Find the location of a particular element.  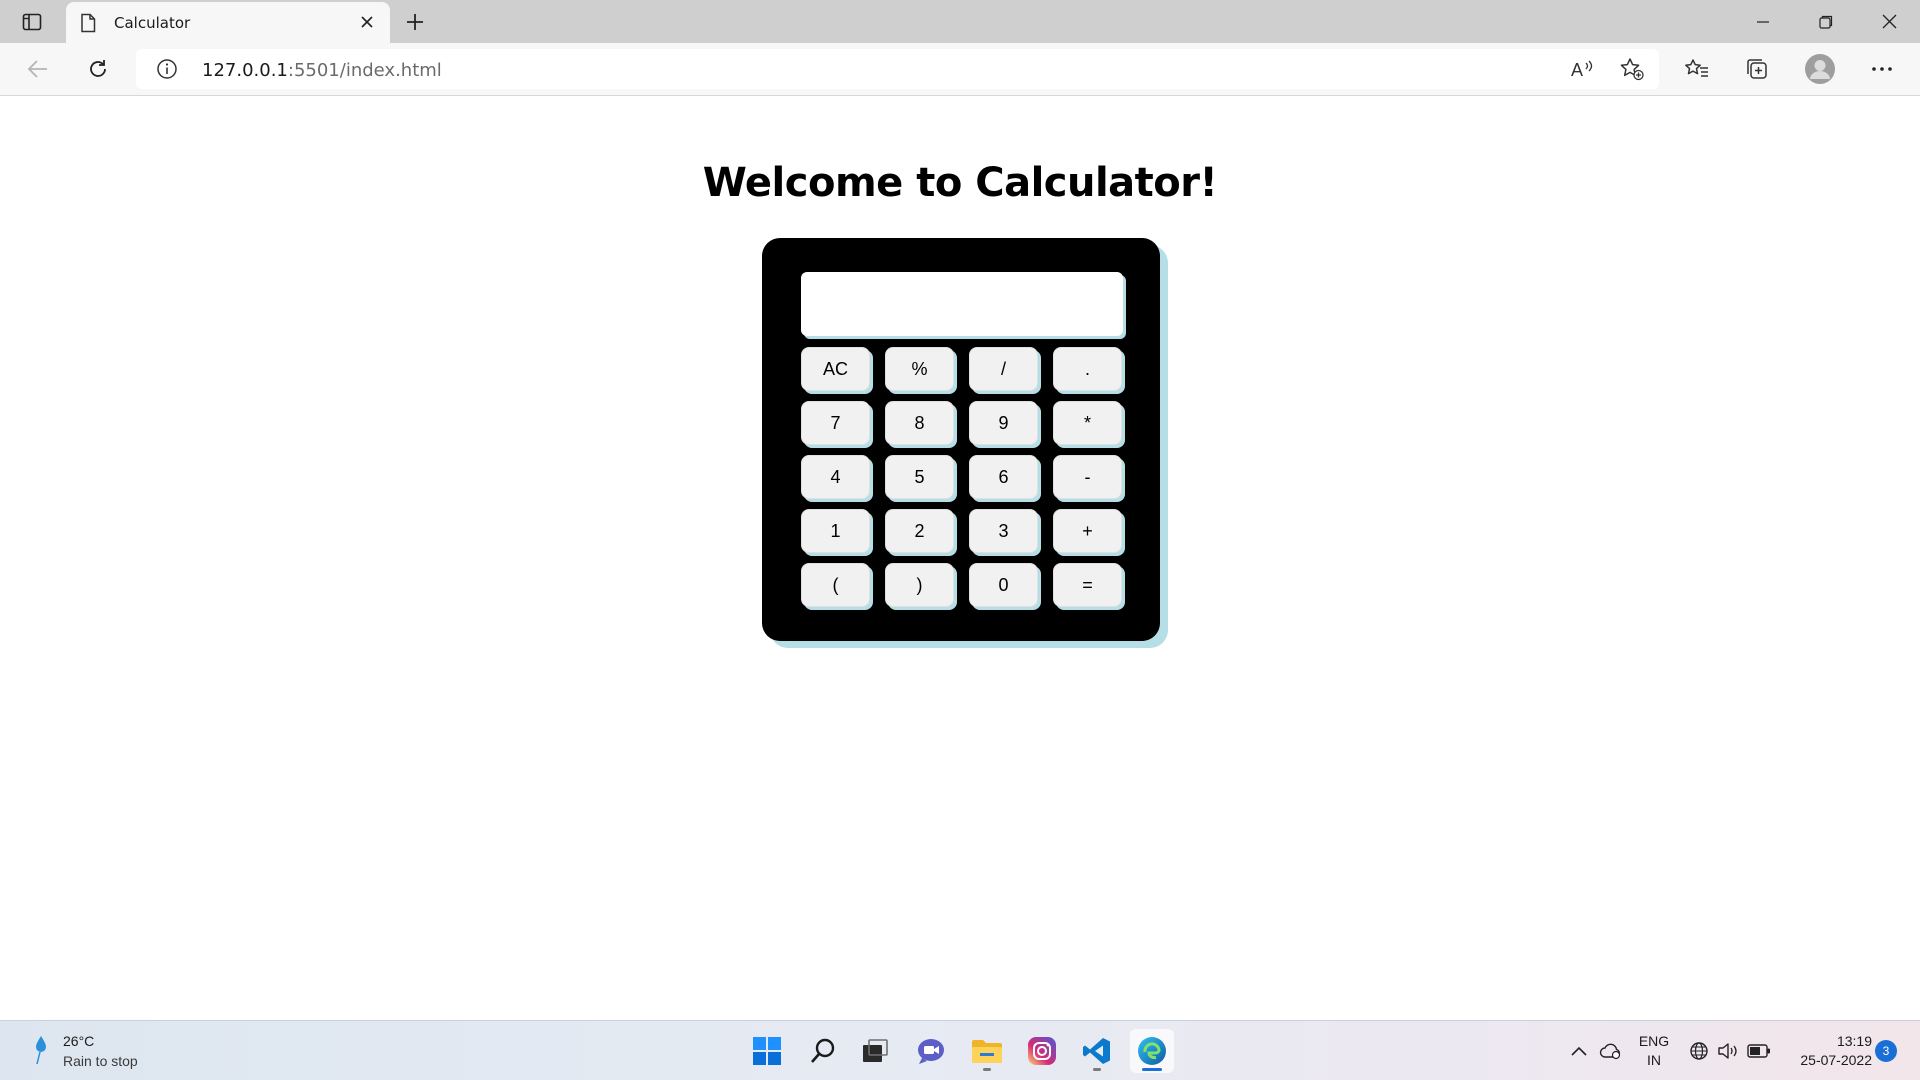

language-code: ENG is located at coordinates (1654, 1041).